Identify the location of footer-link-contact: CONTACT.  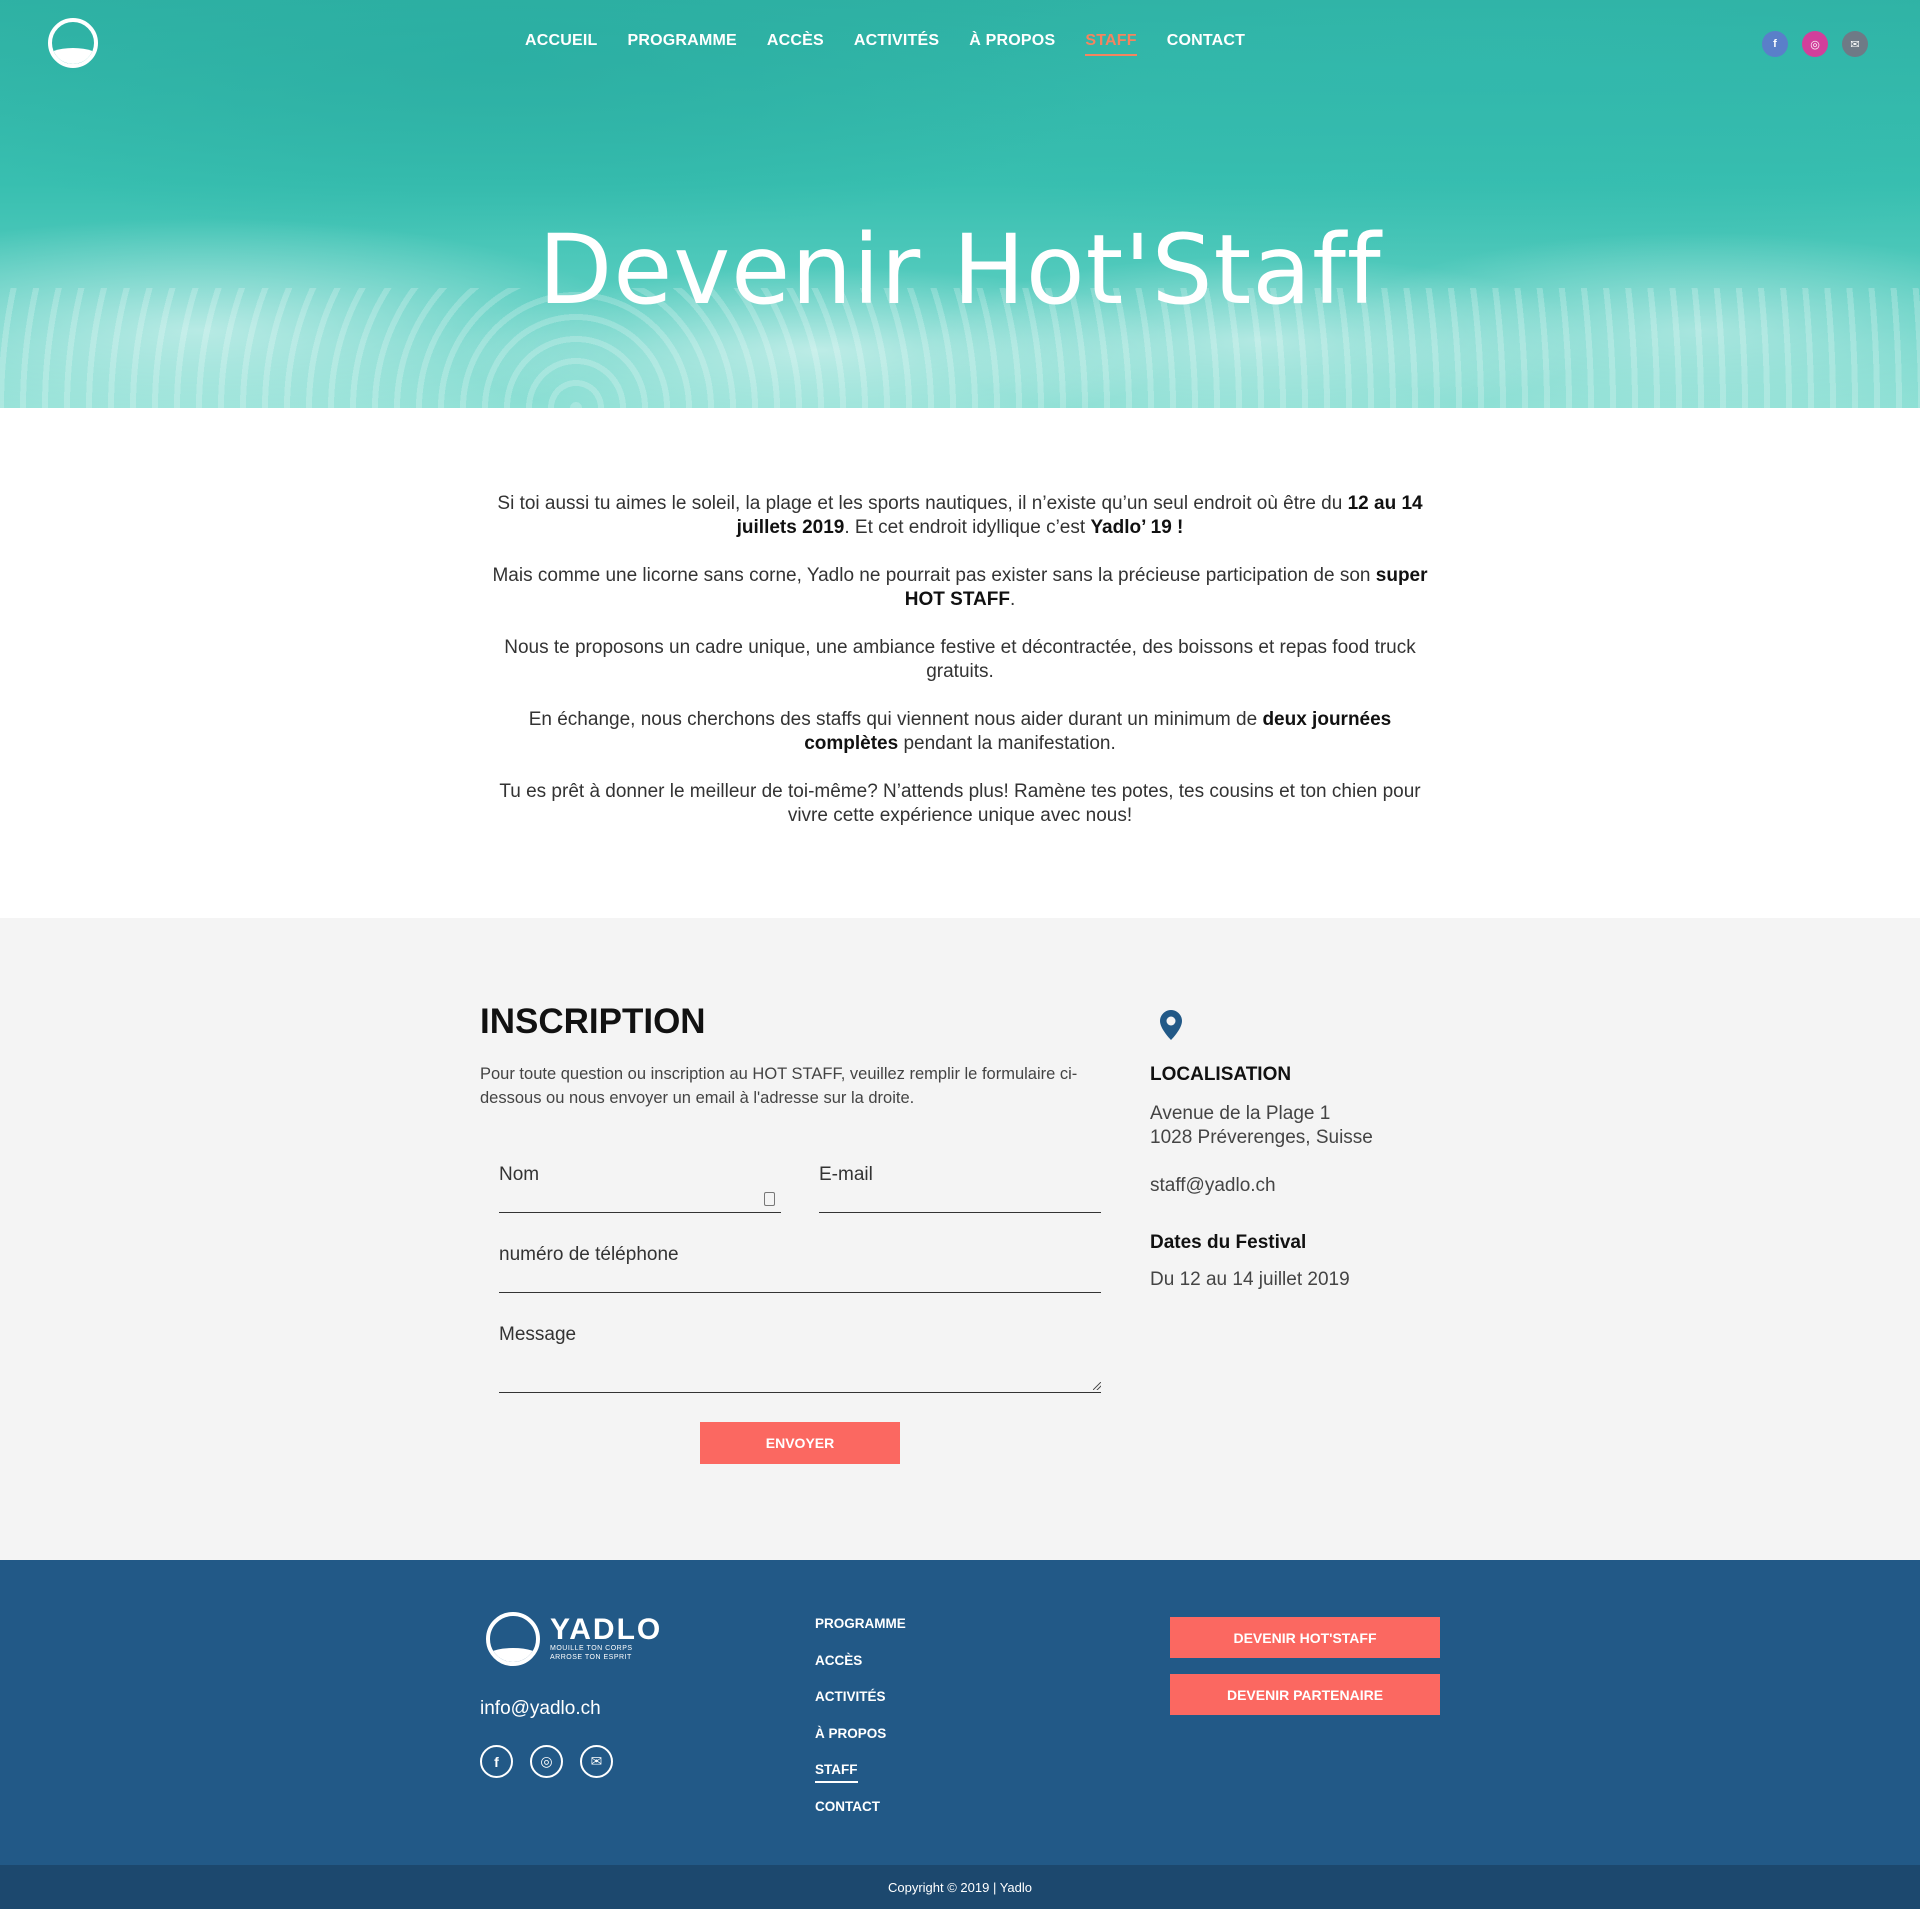
(847, 1817).